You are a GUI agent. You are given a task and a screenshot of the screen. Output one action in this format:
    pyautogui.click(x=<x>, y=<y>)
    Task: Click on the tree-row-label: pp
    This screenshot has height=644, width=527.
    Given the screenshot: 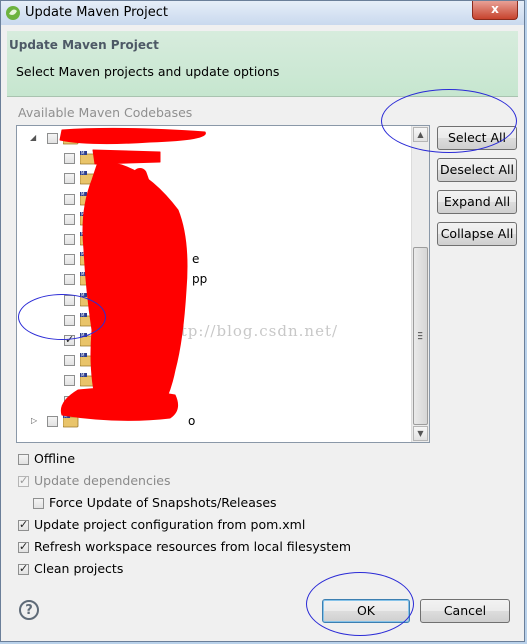 What is the action you would take?
    pyautogui.click(x=200, y=279)
    